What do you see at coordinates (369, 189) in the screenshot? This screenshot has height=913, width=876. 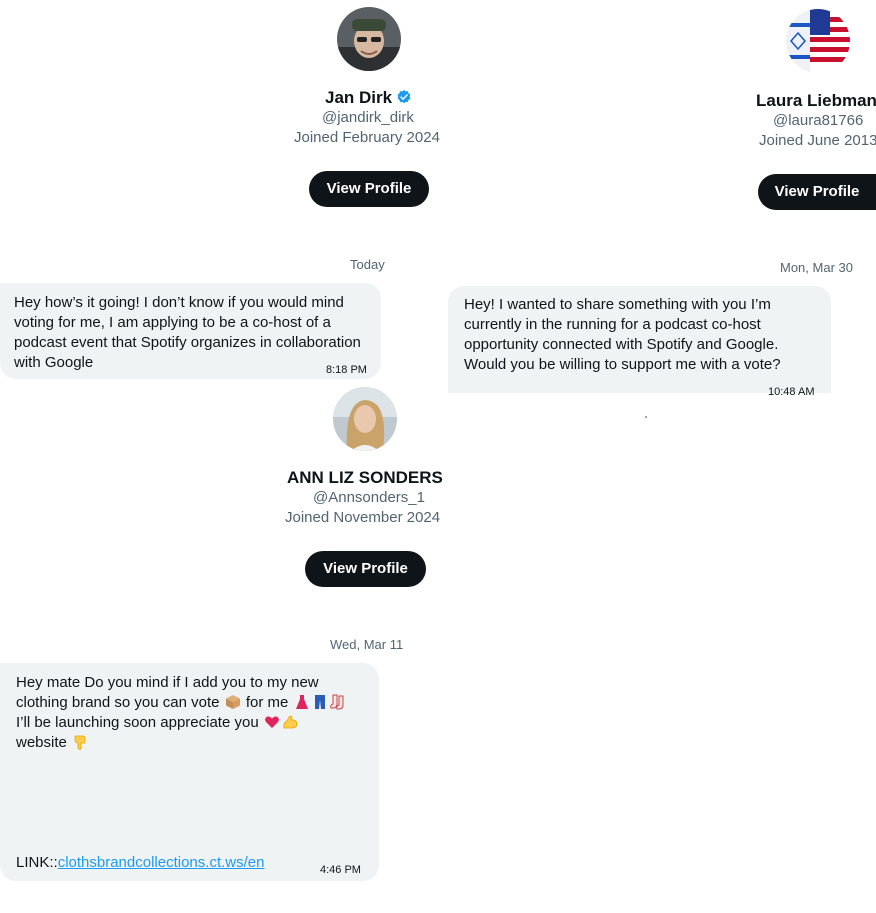 I see `view-profile-button-jan: View Profile` at bounding box center [369, 189].